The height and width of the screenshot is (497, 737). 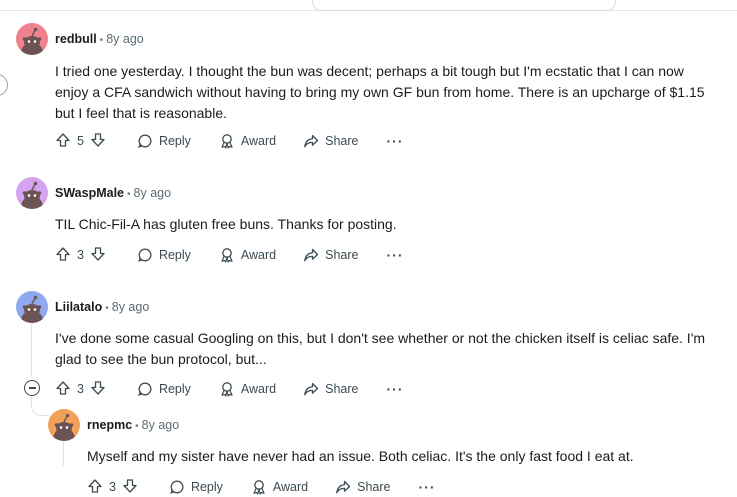 What do you see at coordinates (141, 113) in the screenshot?
I see `comment-text-line: but I feel that is reasonable.` at bounding box center [141, 113].